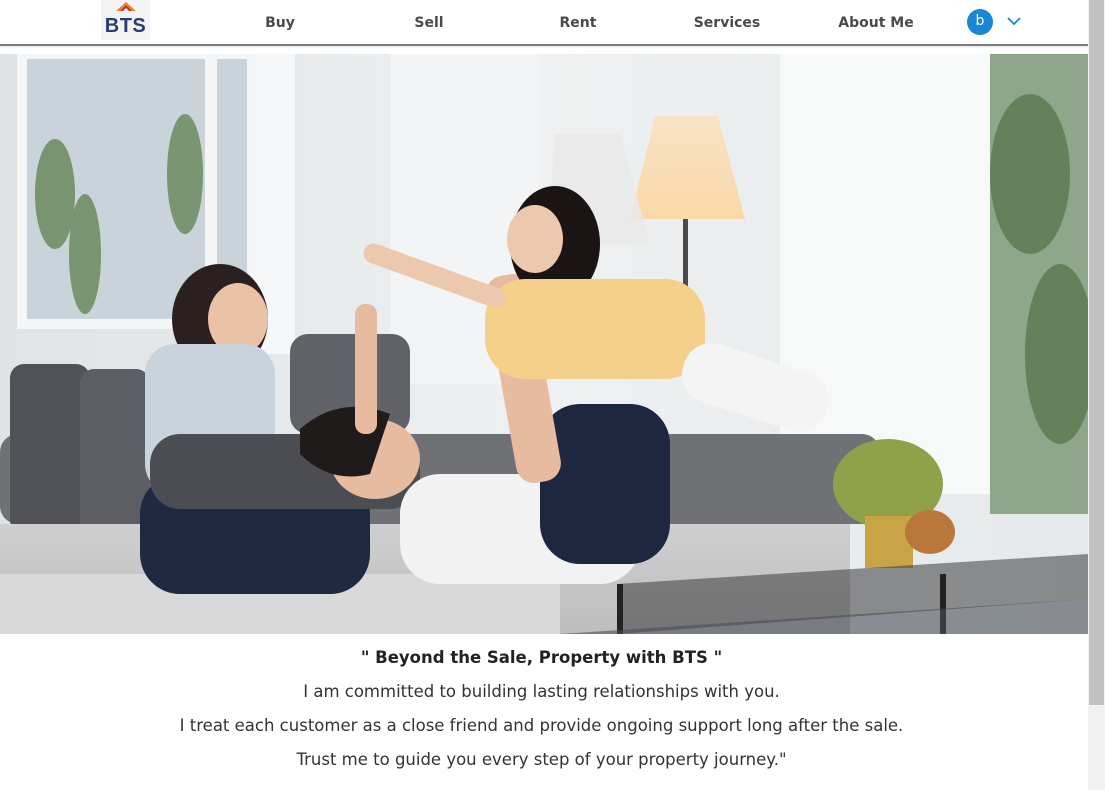  Describe the element at coordinates (126, 6) in the screenshot. I see `house-roof-icon` at that location.